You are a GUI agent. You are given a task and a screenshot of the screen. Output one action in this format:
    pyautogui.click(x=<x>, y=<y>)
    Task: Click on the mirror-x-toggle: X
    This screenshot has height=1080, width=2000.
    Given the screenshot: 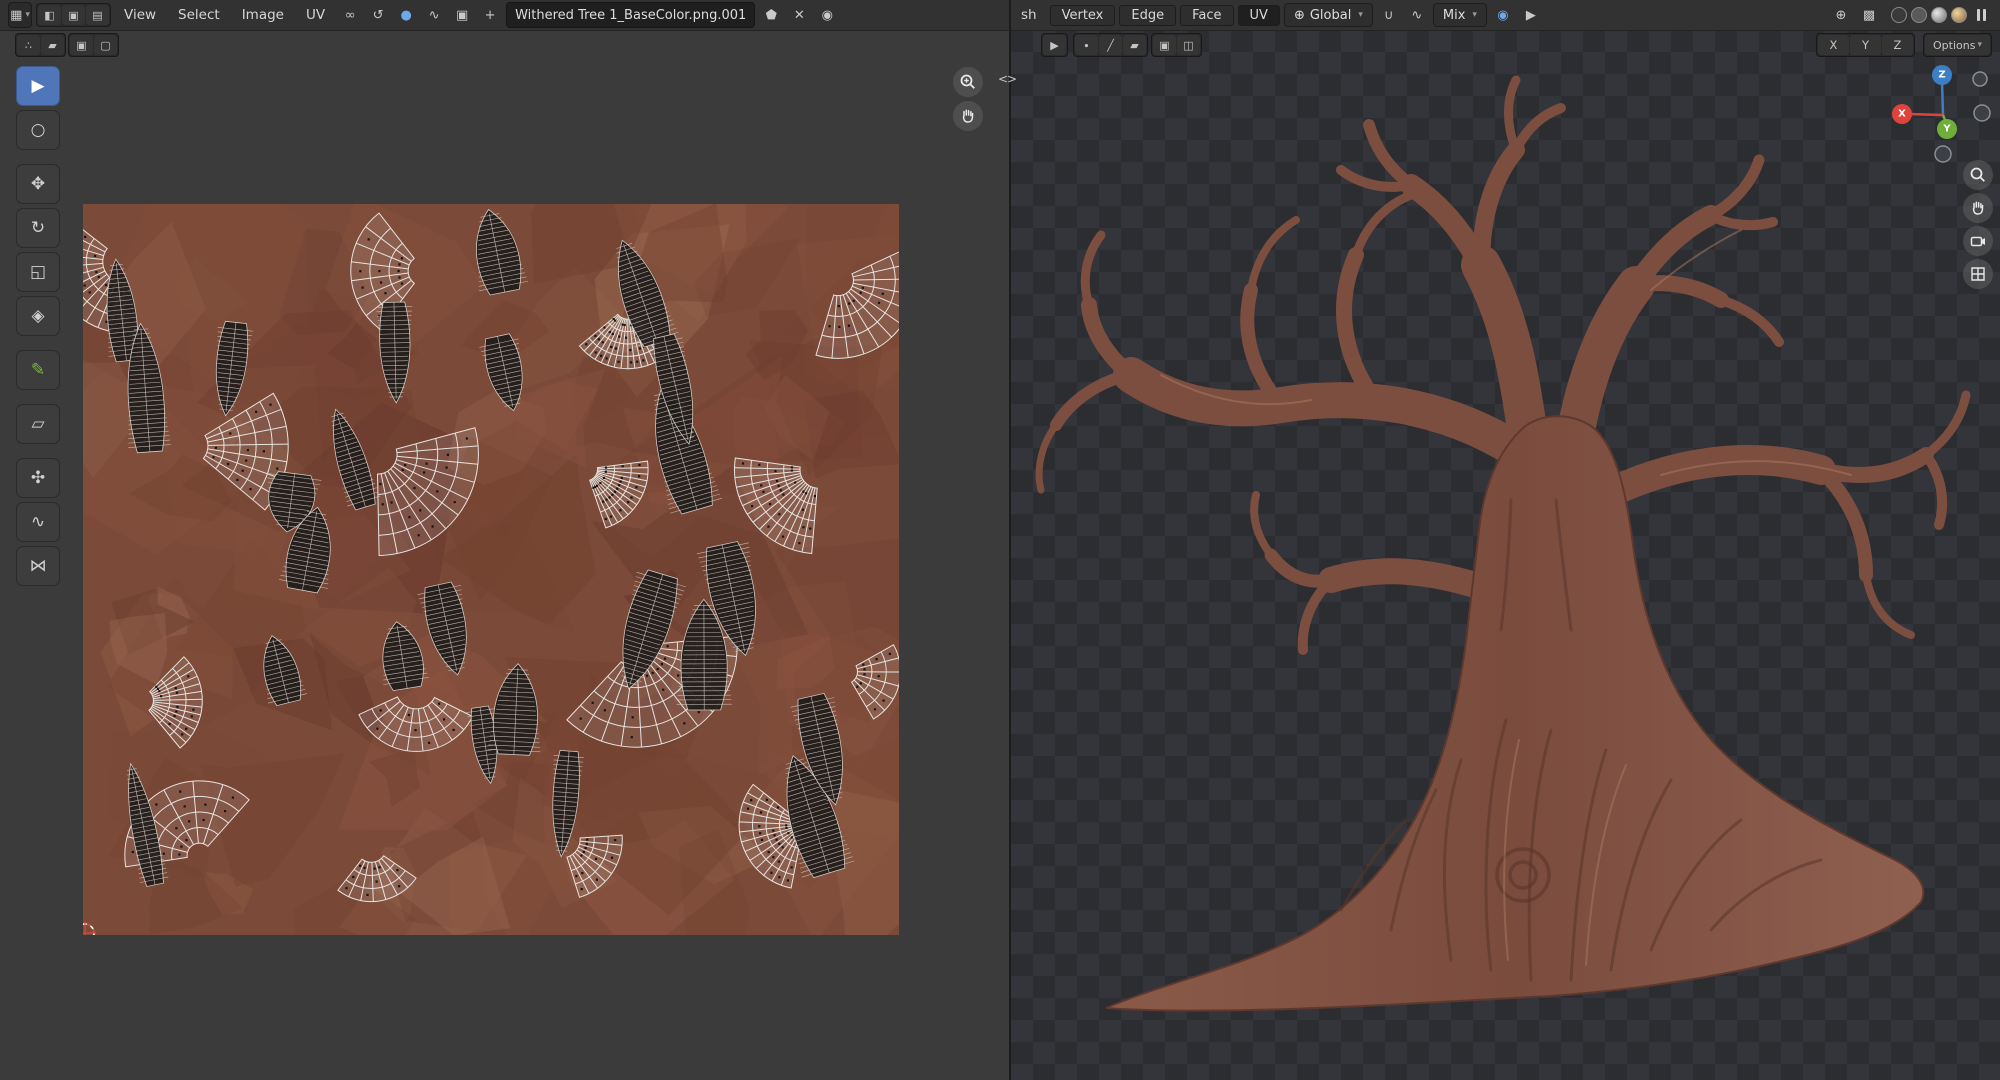 What is the action you would take?
    pyautogui.click(x=1833, y=45)
    